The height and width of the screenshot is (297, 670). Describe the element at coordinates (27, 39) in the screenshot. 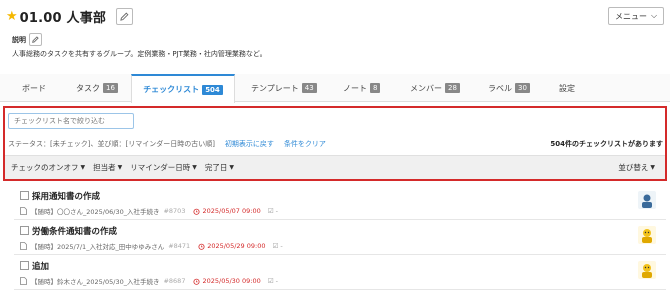

I see `description-header: 説明` at that location.